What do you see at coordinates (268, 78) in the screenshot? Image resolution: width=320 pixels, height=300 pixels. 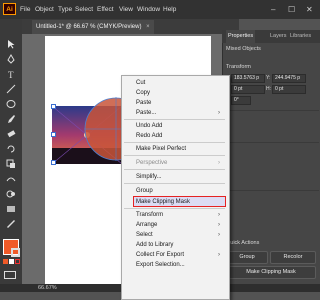 I see `y-label: Y:` at bounding box center [268, 78].